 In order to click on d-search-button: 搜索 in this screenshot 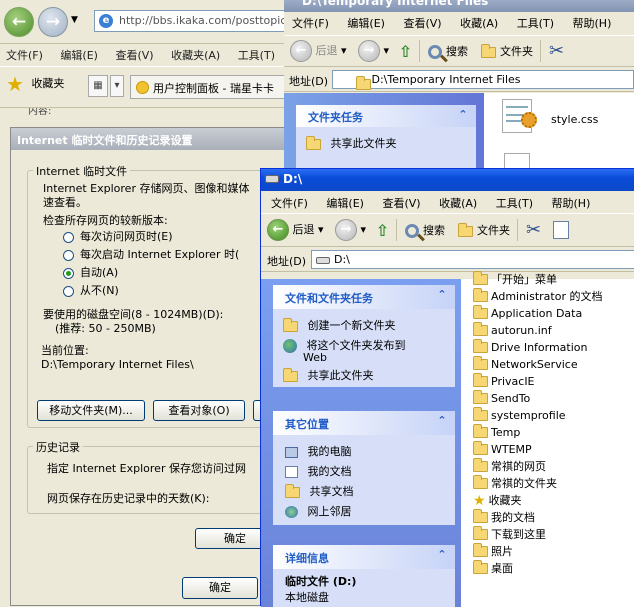, I will do `click(424, 230)`.